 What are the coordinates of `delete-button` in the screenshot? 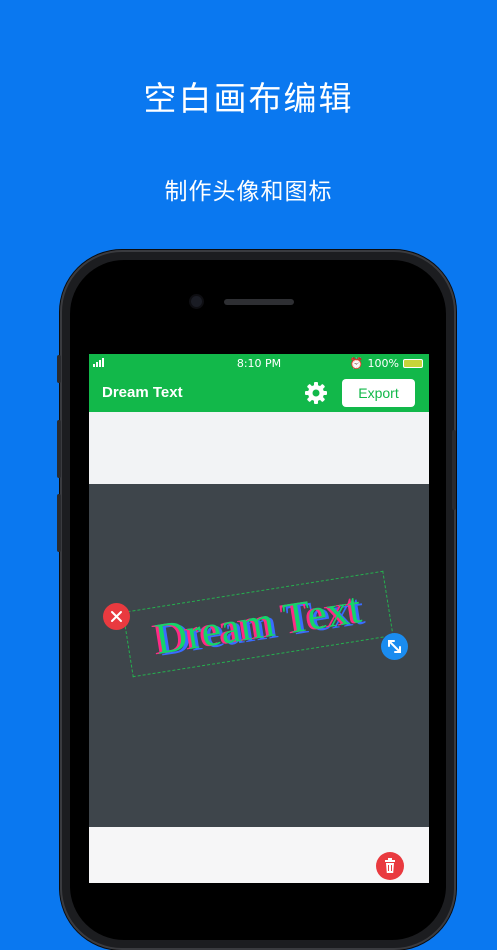 It's located at (390, 866).